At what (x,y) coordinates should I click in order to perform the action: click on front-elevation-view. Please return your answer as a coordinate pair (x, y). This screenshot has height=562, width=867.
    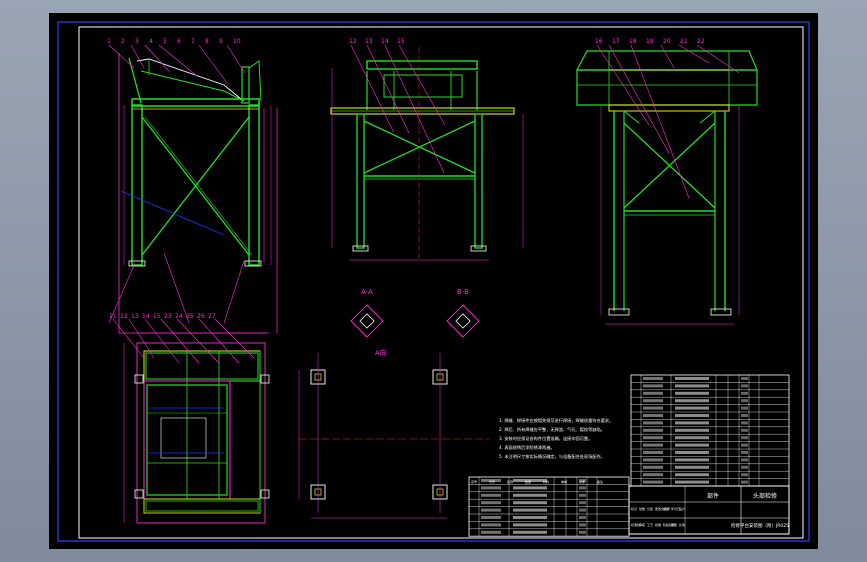
    Looking at the image, I should click on (193, 189).